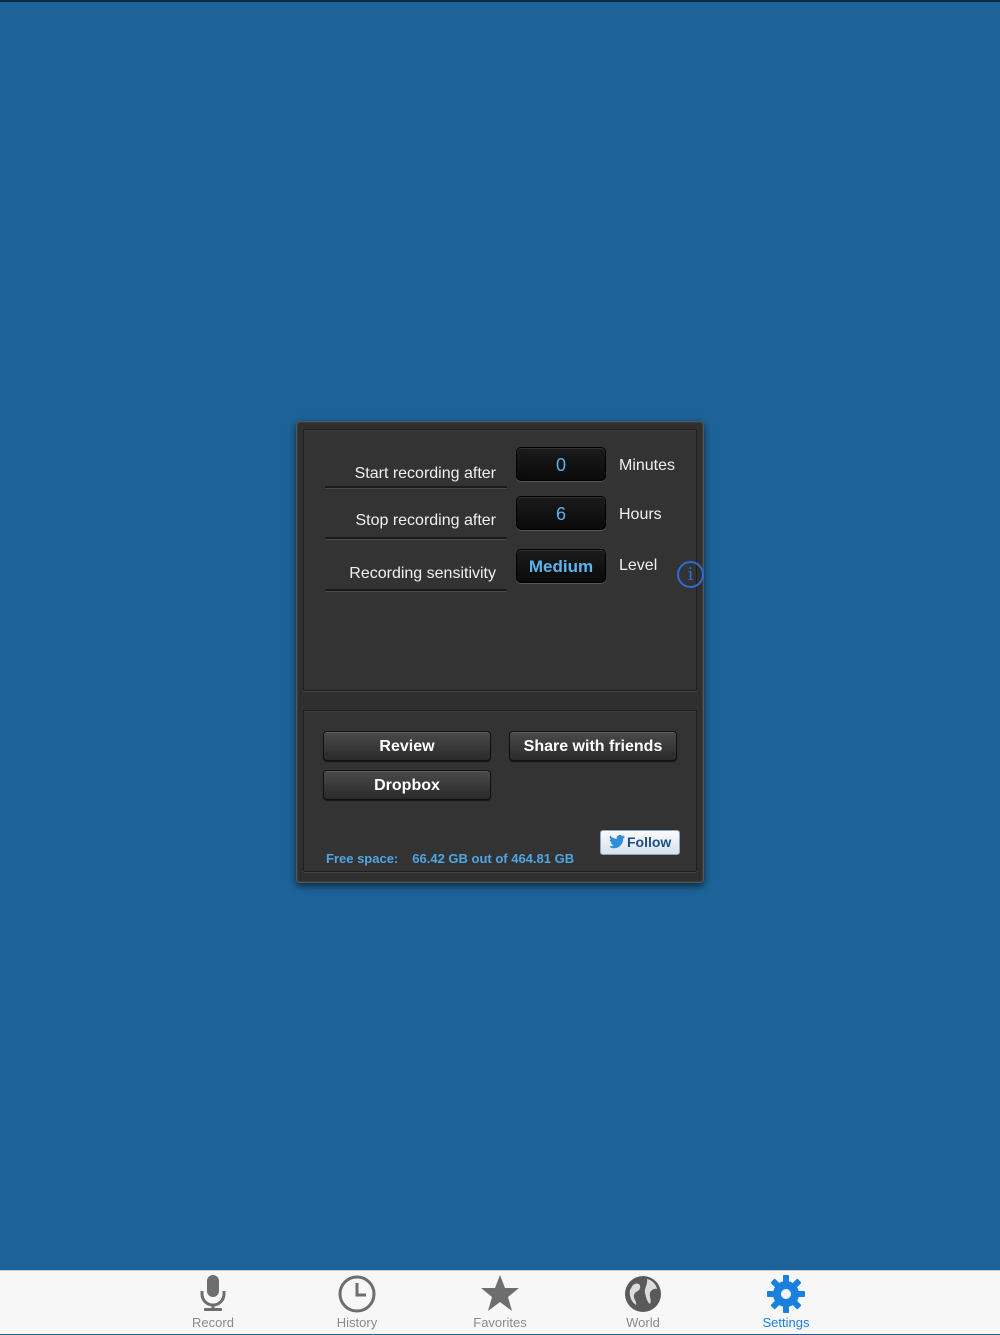  Describe the element at coordinates (561, 513) in the screenshot. I see `stop-recording-value: 6` at that location.